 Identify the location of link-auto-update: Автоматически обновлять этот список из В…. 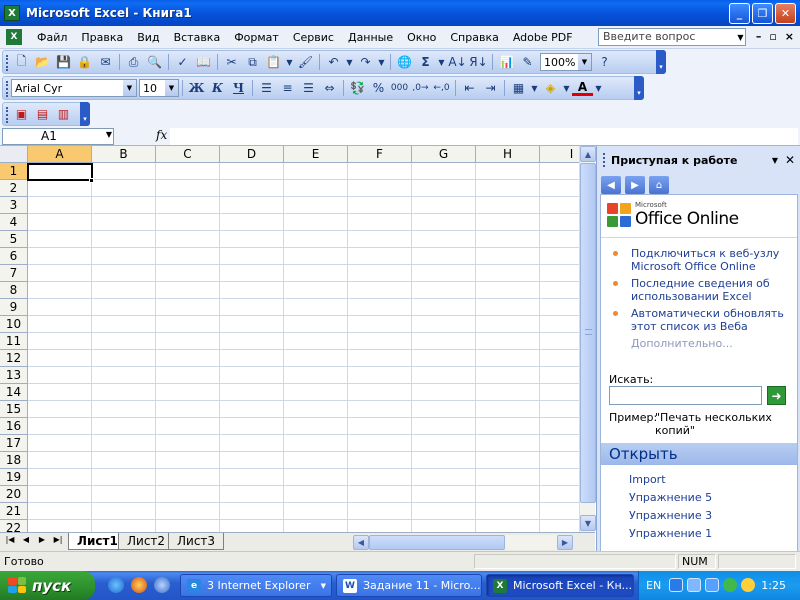
(701, 320).